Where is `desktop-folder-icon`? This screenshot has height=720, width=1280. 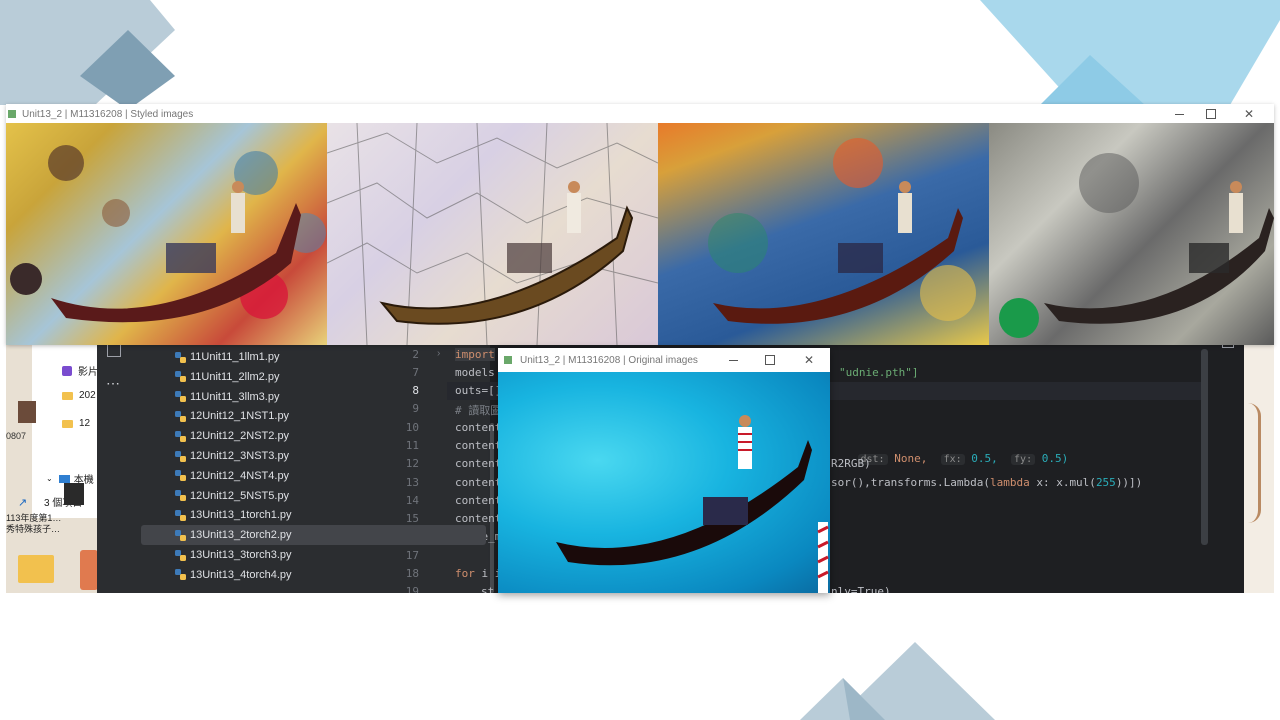 desktop-folder-icon is located at coordinates (36, 569).